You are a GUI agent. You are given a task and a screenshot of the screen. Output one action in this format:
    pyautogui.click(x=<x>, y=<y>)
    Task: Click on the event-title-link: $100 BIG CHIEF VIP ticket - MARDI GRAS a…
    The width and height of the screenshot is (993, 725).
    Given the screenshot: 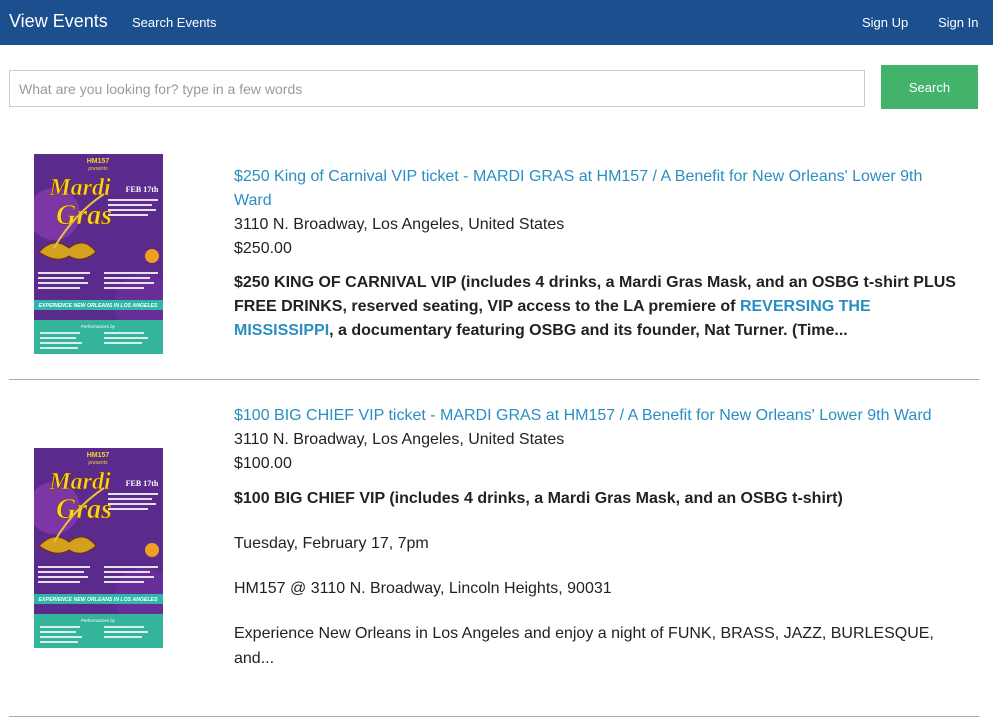 What is the action you would take?
    pyautogui.click(x=599, y=416)
    